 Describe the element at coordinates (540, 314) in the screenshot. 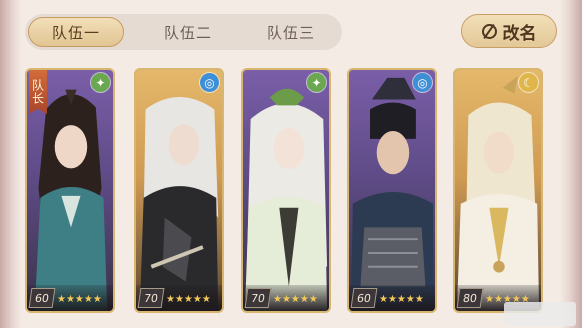

I see `watermark-overlay` at that location.